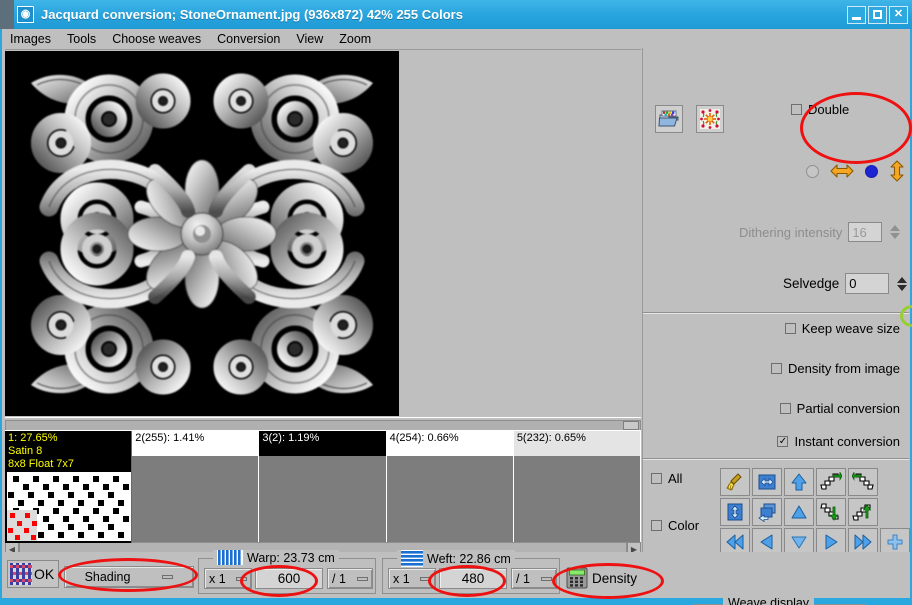 This screenshot has width=912, height=605. What do you see at coordinates (168, 577) in the screenshot?
I see `shading-combo-marker-icon` at bounding box center [168, 577].